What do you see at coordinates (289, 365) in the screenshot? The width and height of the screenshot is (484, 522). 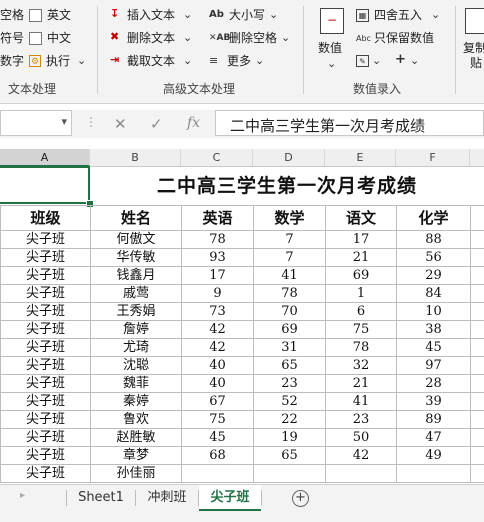 I see `table-cell: 65` at bounding box center [289, 365].